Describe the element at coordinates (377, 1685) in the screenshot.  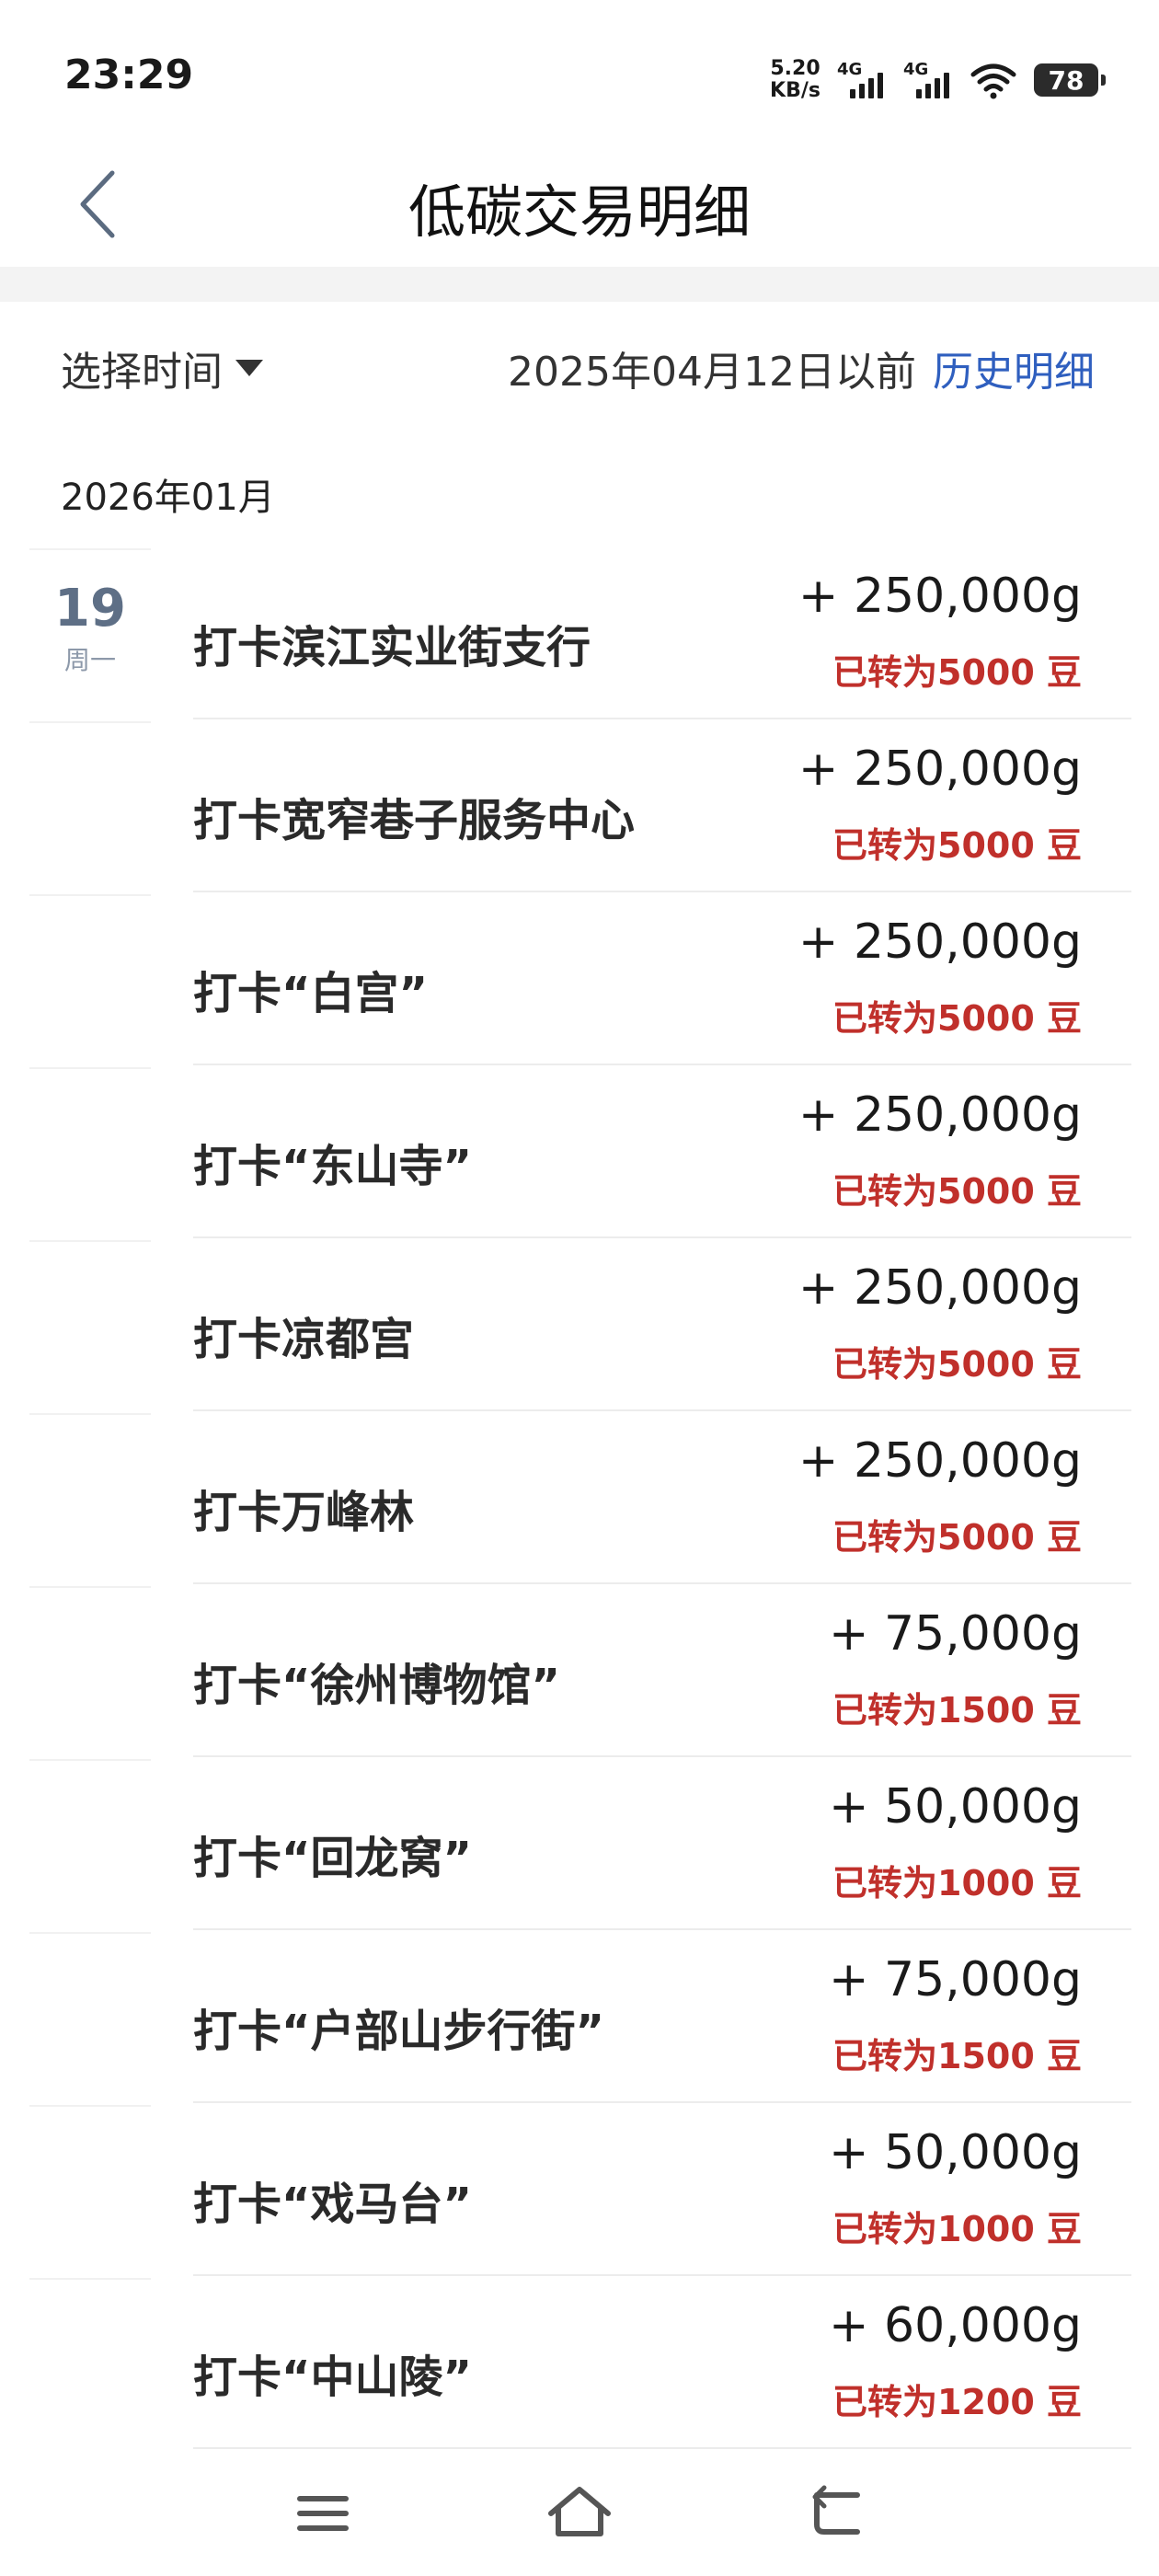
I see `transaction-title: 打卡“徐州博物馆”` at that location.